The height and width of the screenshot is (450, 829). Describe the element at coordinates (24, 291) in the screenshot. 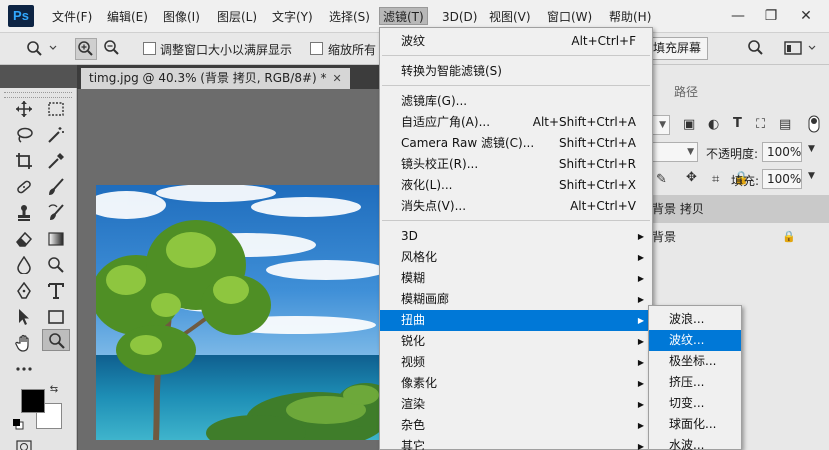

I see `pen-tool-icon` at that location.